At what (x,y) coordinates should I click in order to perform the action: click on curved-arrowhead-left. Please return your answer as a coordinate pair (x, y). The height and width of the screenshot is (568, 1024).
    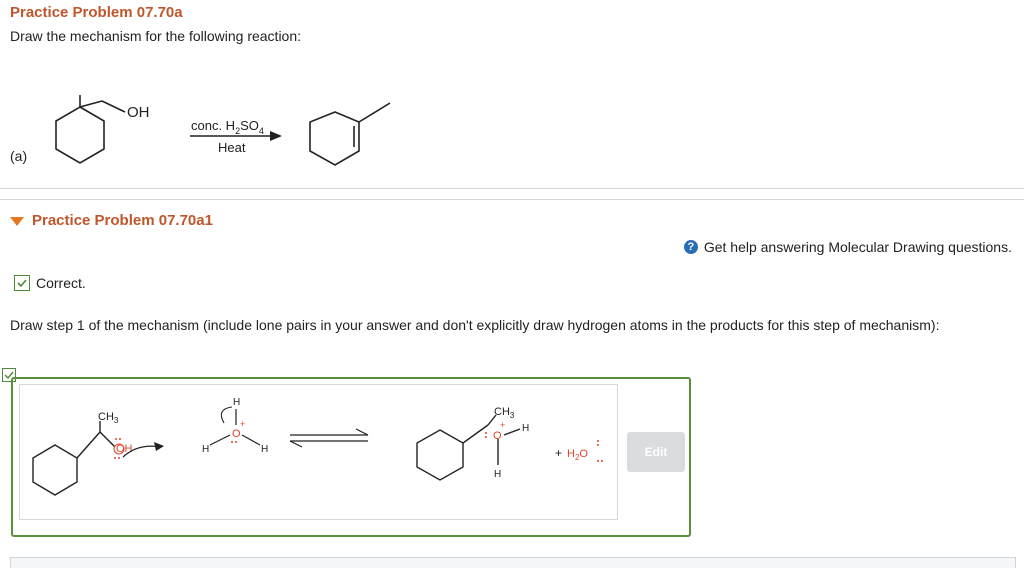
    Looking at the image, I should click on (159, 446).